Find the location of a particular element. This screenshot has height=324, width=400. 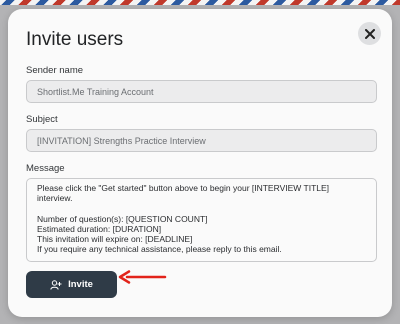

sender-name-label: Sender name is located at coordinates (55, 70).